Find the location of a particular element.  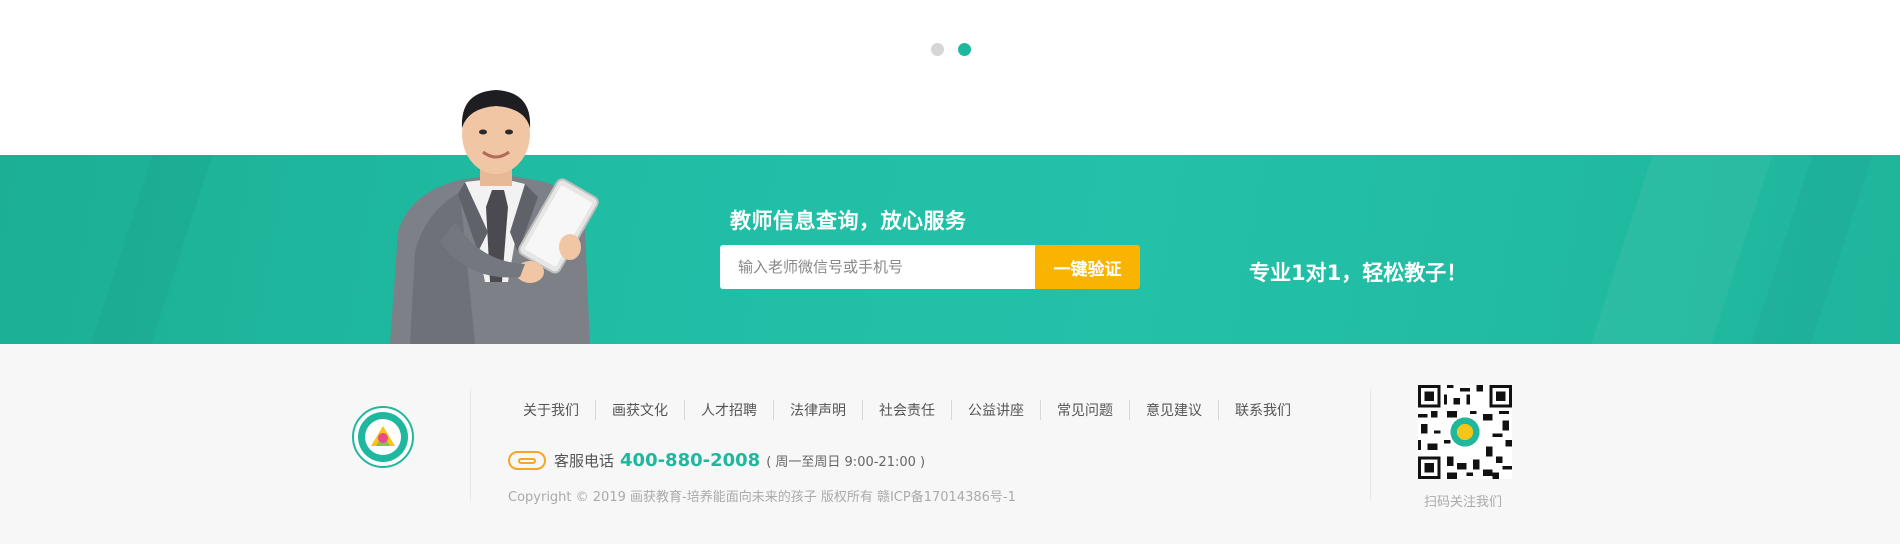

teacher-search-input is located at coordinates (877, 267).